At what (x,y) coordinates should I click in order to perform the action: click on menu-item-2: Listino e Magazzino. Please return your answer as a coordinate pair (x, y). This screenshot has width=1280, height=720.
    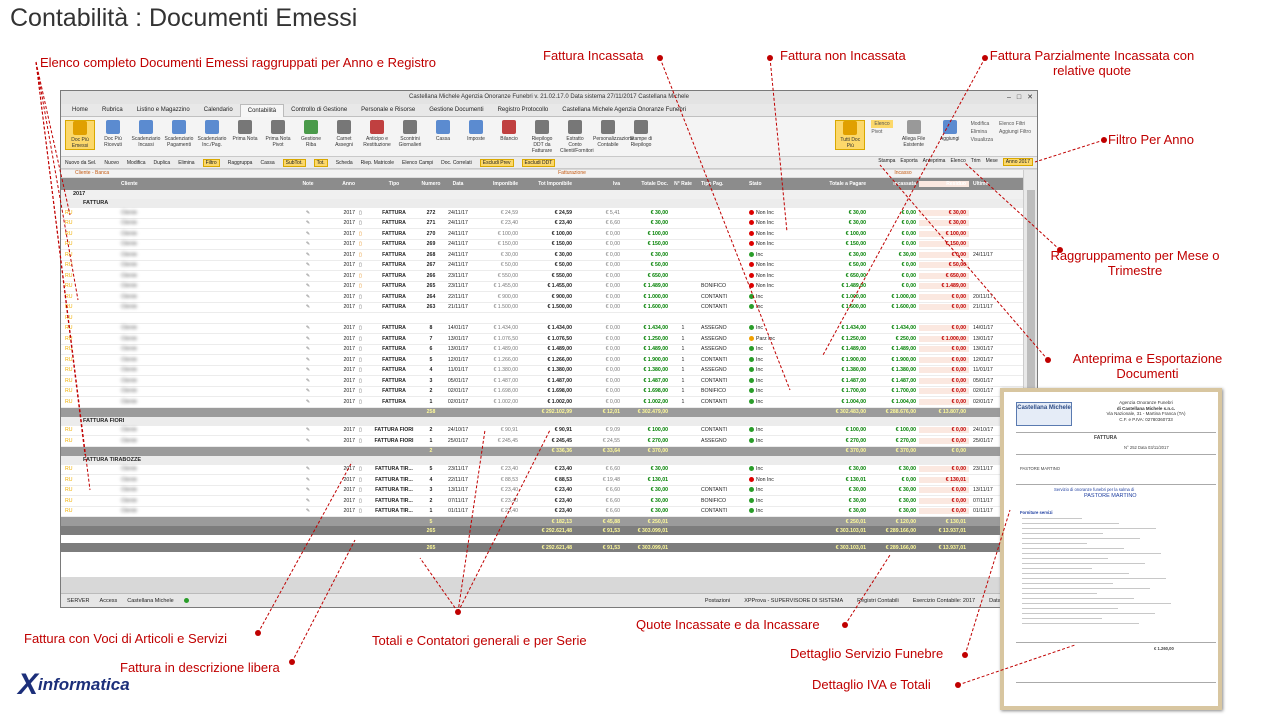
    Looking at the image, I should click on (163, 110).